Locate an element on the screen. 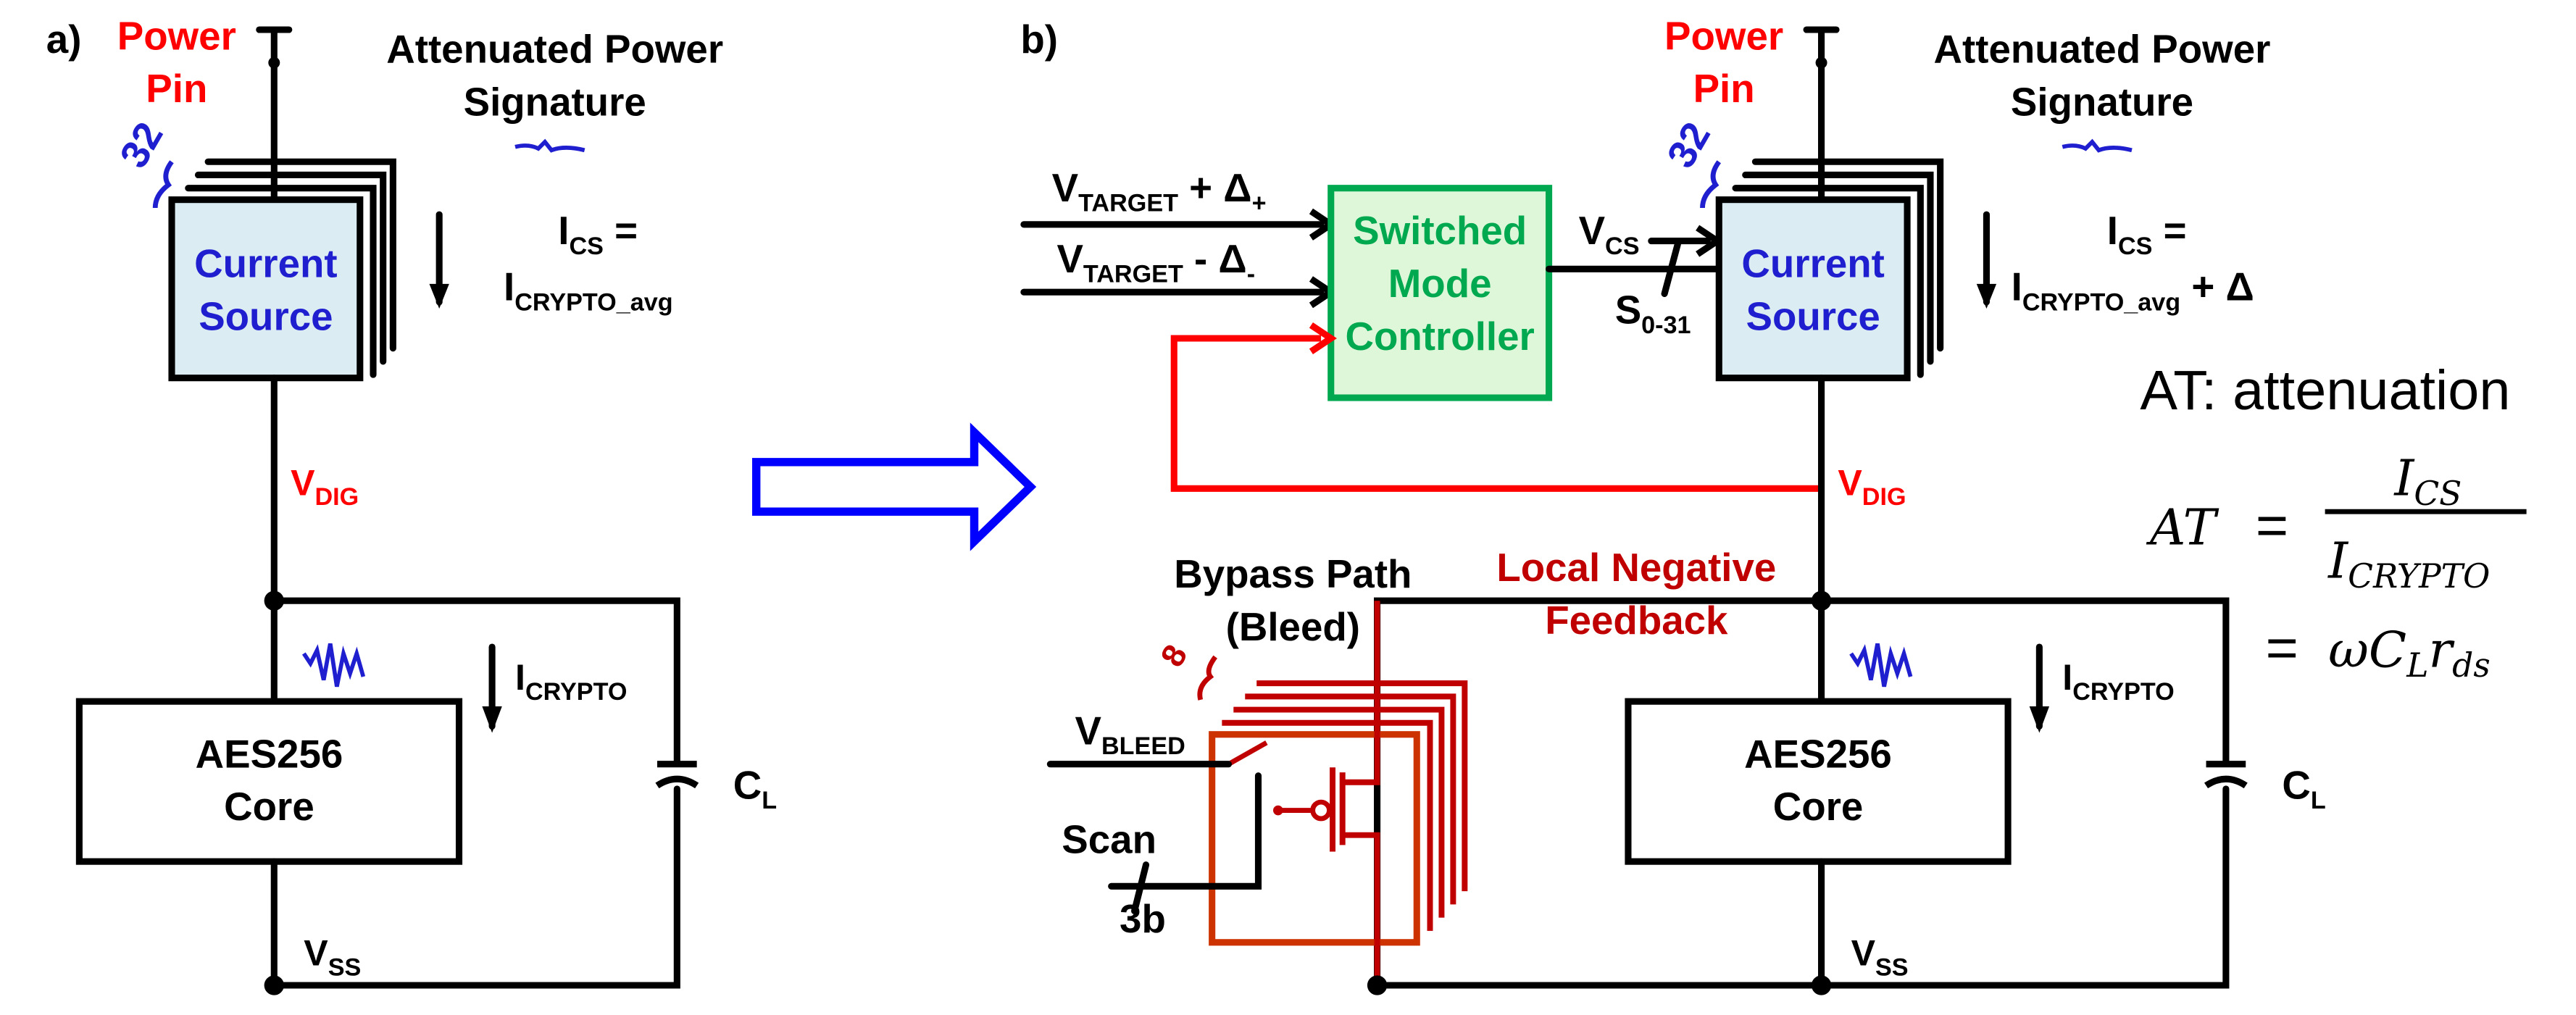 This screenshot has width=2576, height=1015. bypass-vss-node is located at coordinates (1377, 985).